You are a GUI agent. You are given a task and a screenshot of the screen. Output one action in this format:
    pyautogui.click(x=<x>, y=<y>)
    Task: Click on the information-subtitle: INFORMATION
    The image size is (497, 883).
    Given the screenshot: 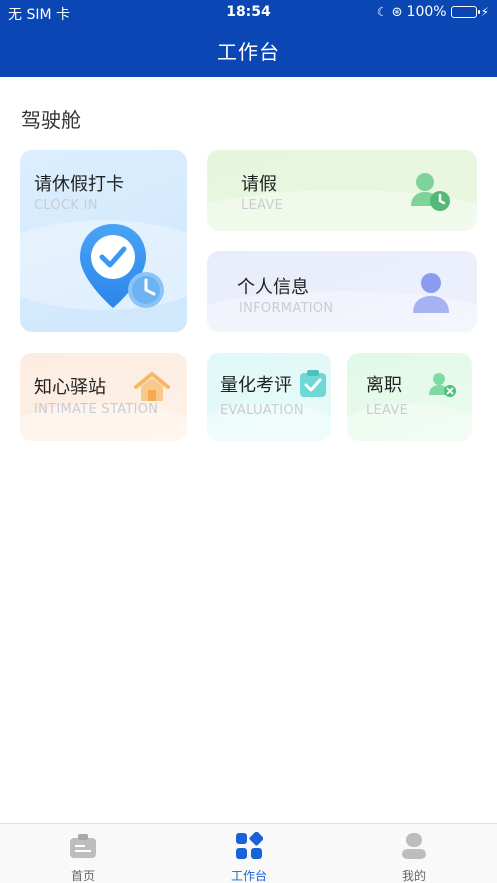 What is the action you would take?
    pyautogui.click(x=286, y=308)
    